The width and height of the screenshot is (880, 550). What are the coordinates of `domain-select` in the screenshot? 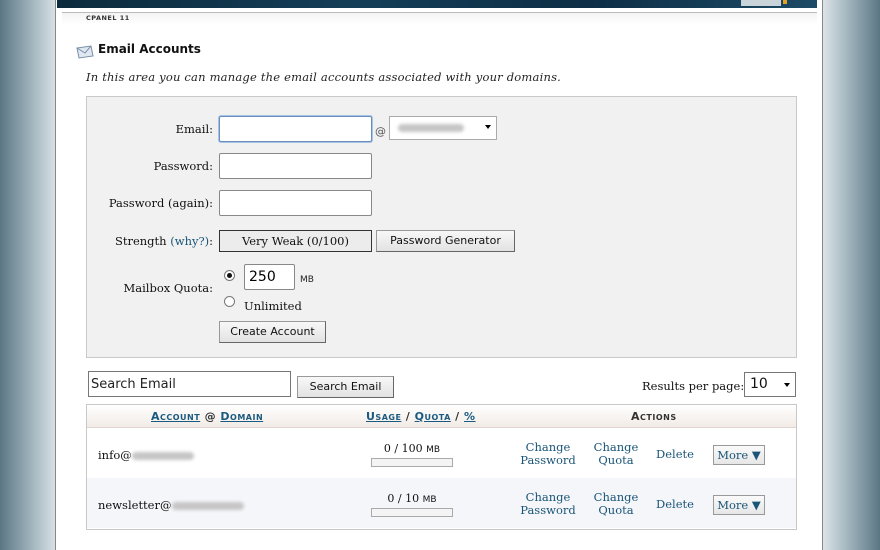 It's located at (443, 128).